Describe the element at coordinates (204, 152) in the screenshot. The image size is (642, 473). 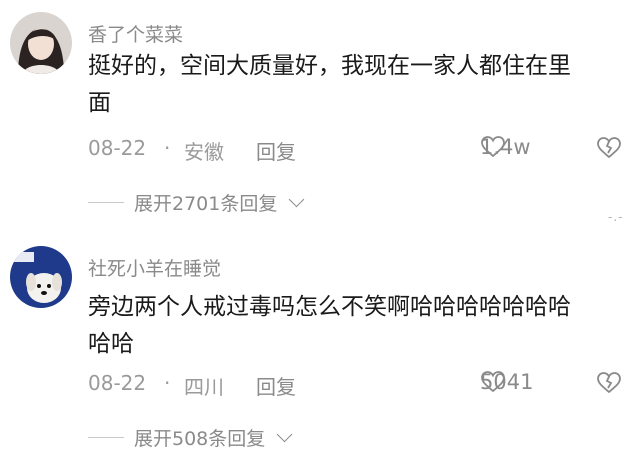
I see `comment-location: 安徽` at that location.